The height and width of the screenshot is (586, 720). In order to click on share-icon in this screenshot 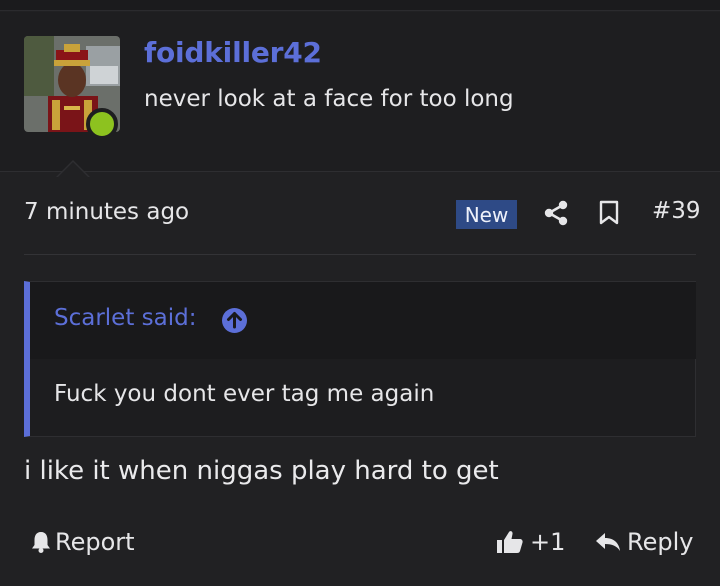, I will do `click(556, 213)`.